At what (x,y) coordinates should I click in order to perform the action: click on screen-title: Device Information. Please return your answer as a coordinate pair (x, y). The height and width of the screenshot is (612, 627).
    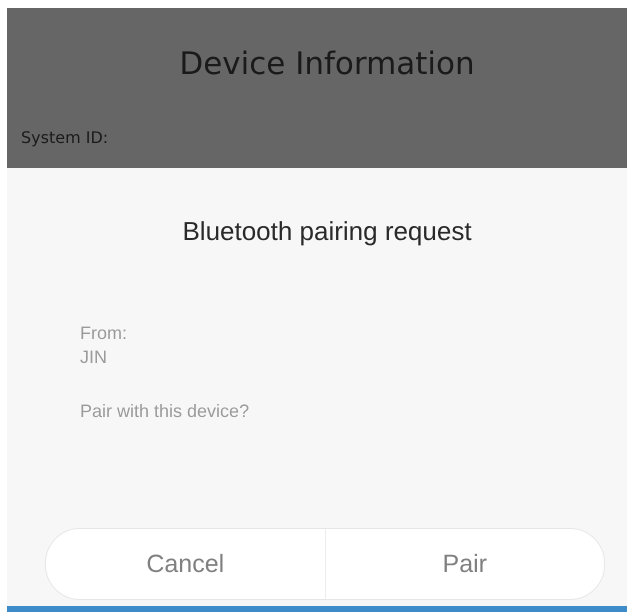
    Looking at the image, I should click on (327, 64).